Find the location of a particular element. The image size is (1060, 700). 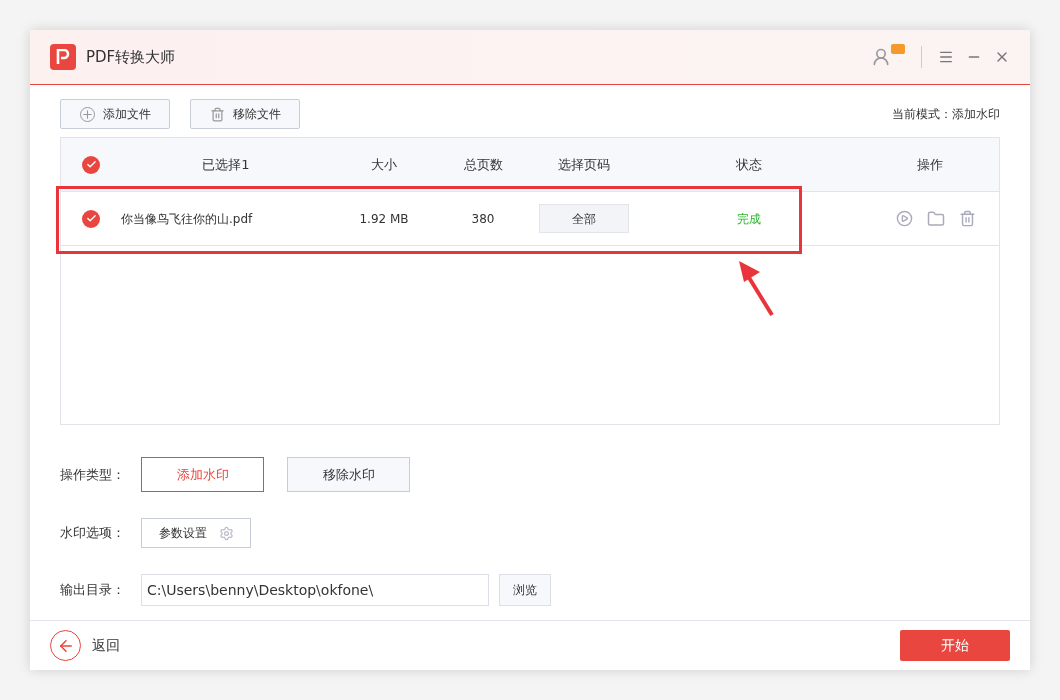

output-label: 输出目录： is located at coordinates (93, 590).